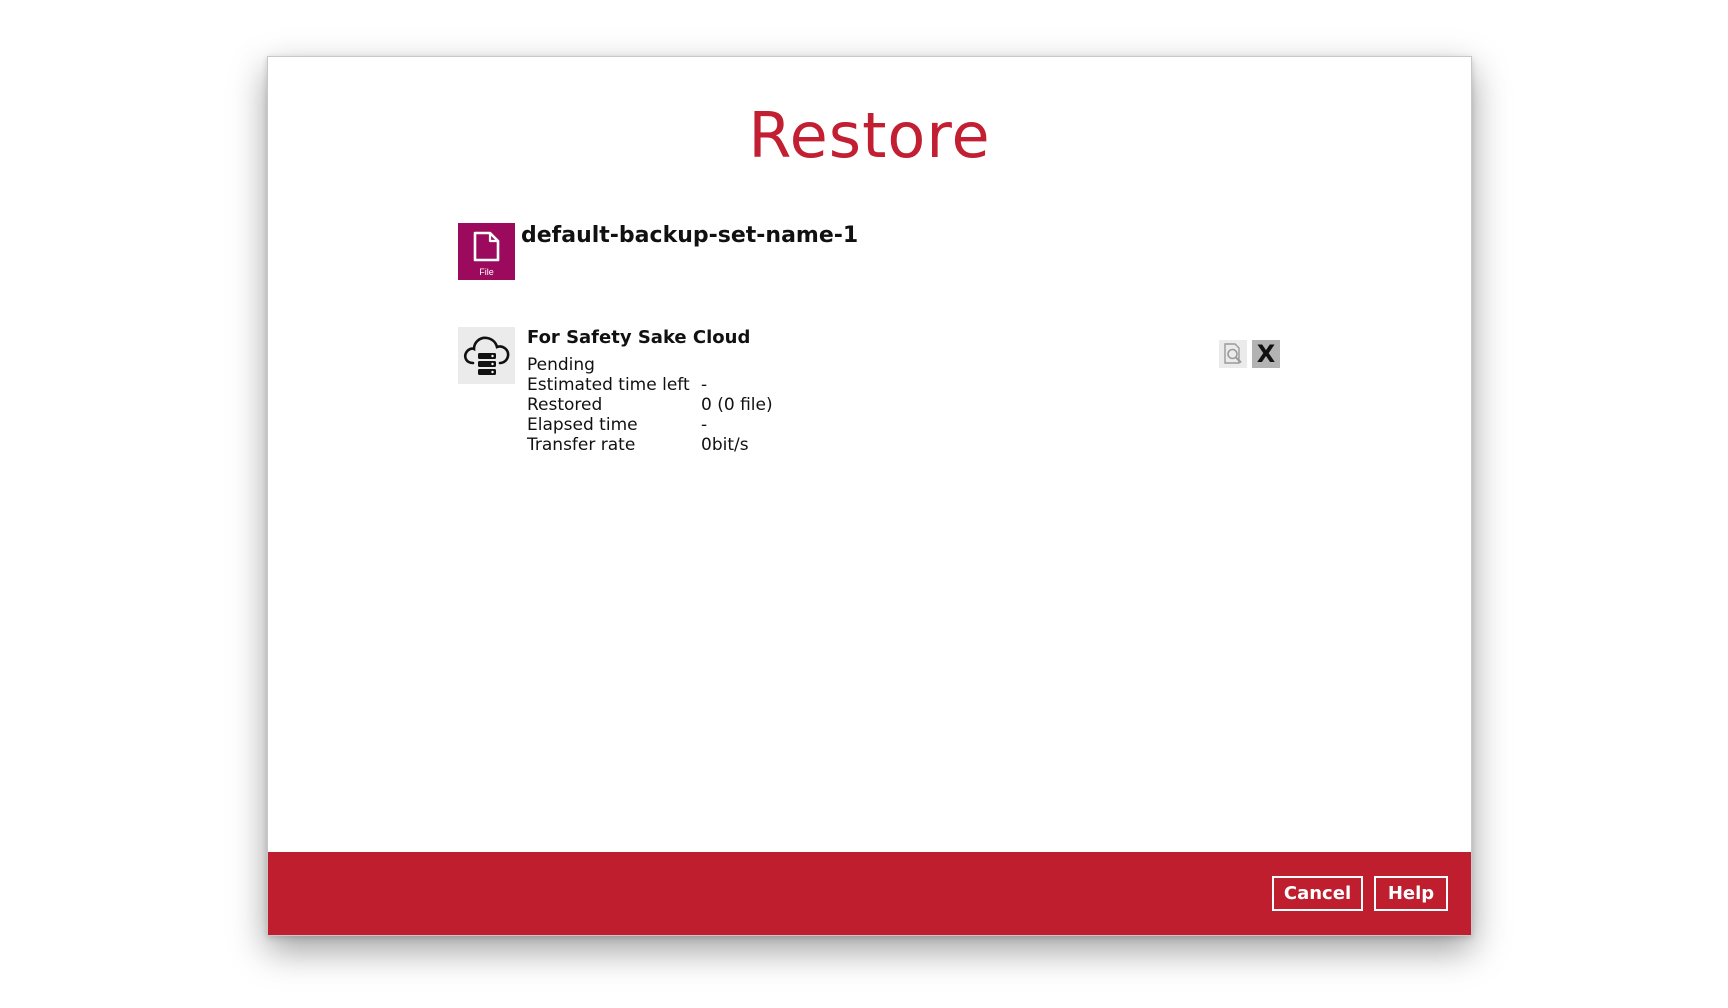 Image resolution: width=1728 pixels, height=1008 pixels. What do you see at coordinates (1317, 893) in the screenshot?
I see `cancel-button: Cancel` at bounding box center [1317, 893].